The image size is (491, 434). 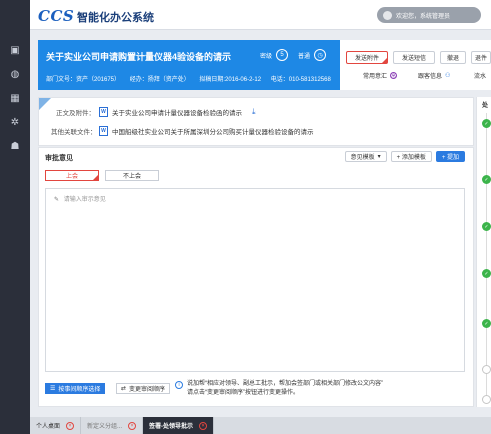 What do you see at coordinates (15, 217) in the screenshot?
I see `left-nav: ▣ ◍ ▦ ✲ ☗` at bounding box center [15, 217].